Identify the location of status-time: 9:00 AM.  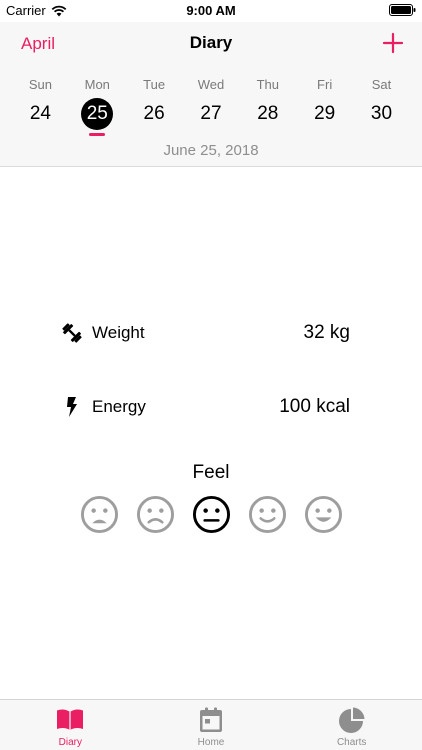
(211, 10).